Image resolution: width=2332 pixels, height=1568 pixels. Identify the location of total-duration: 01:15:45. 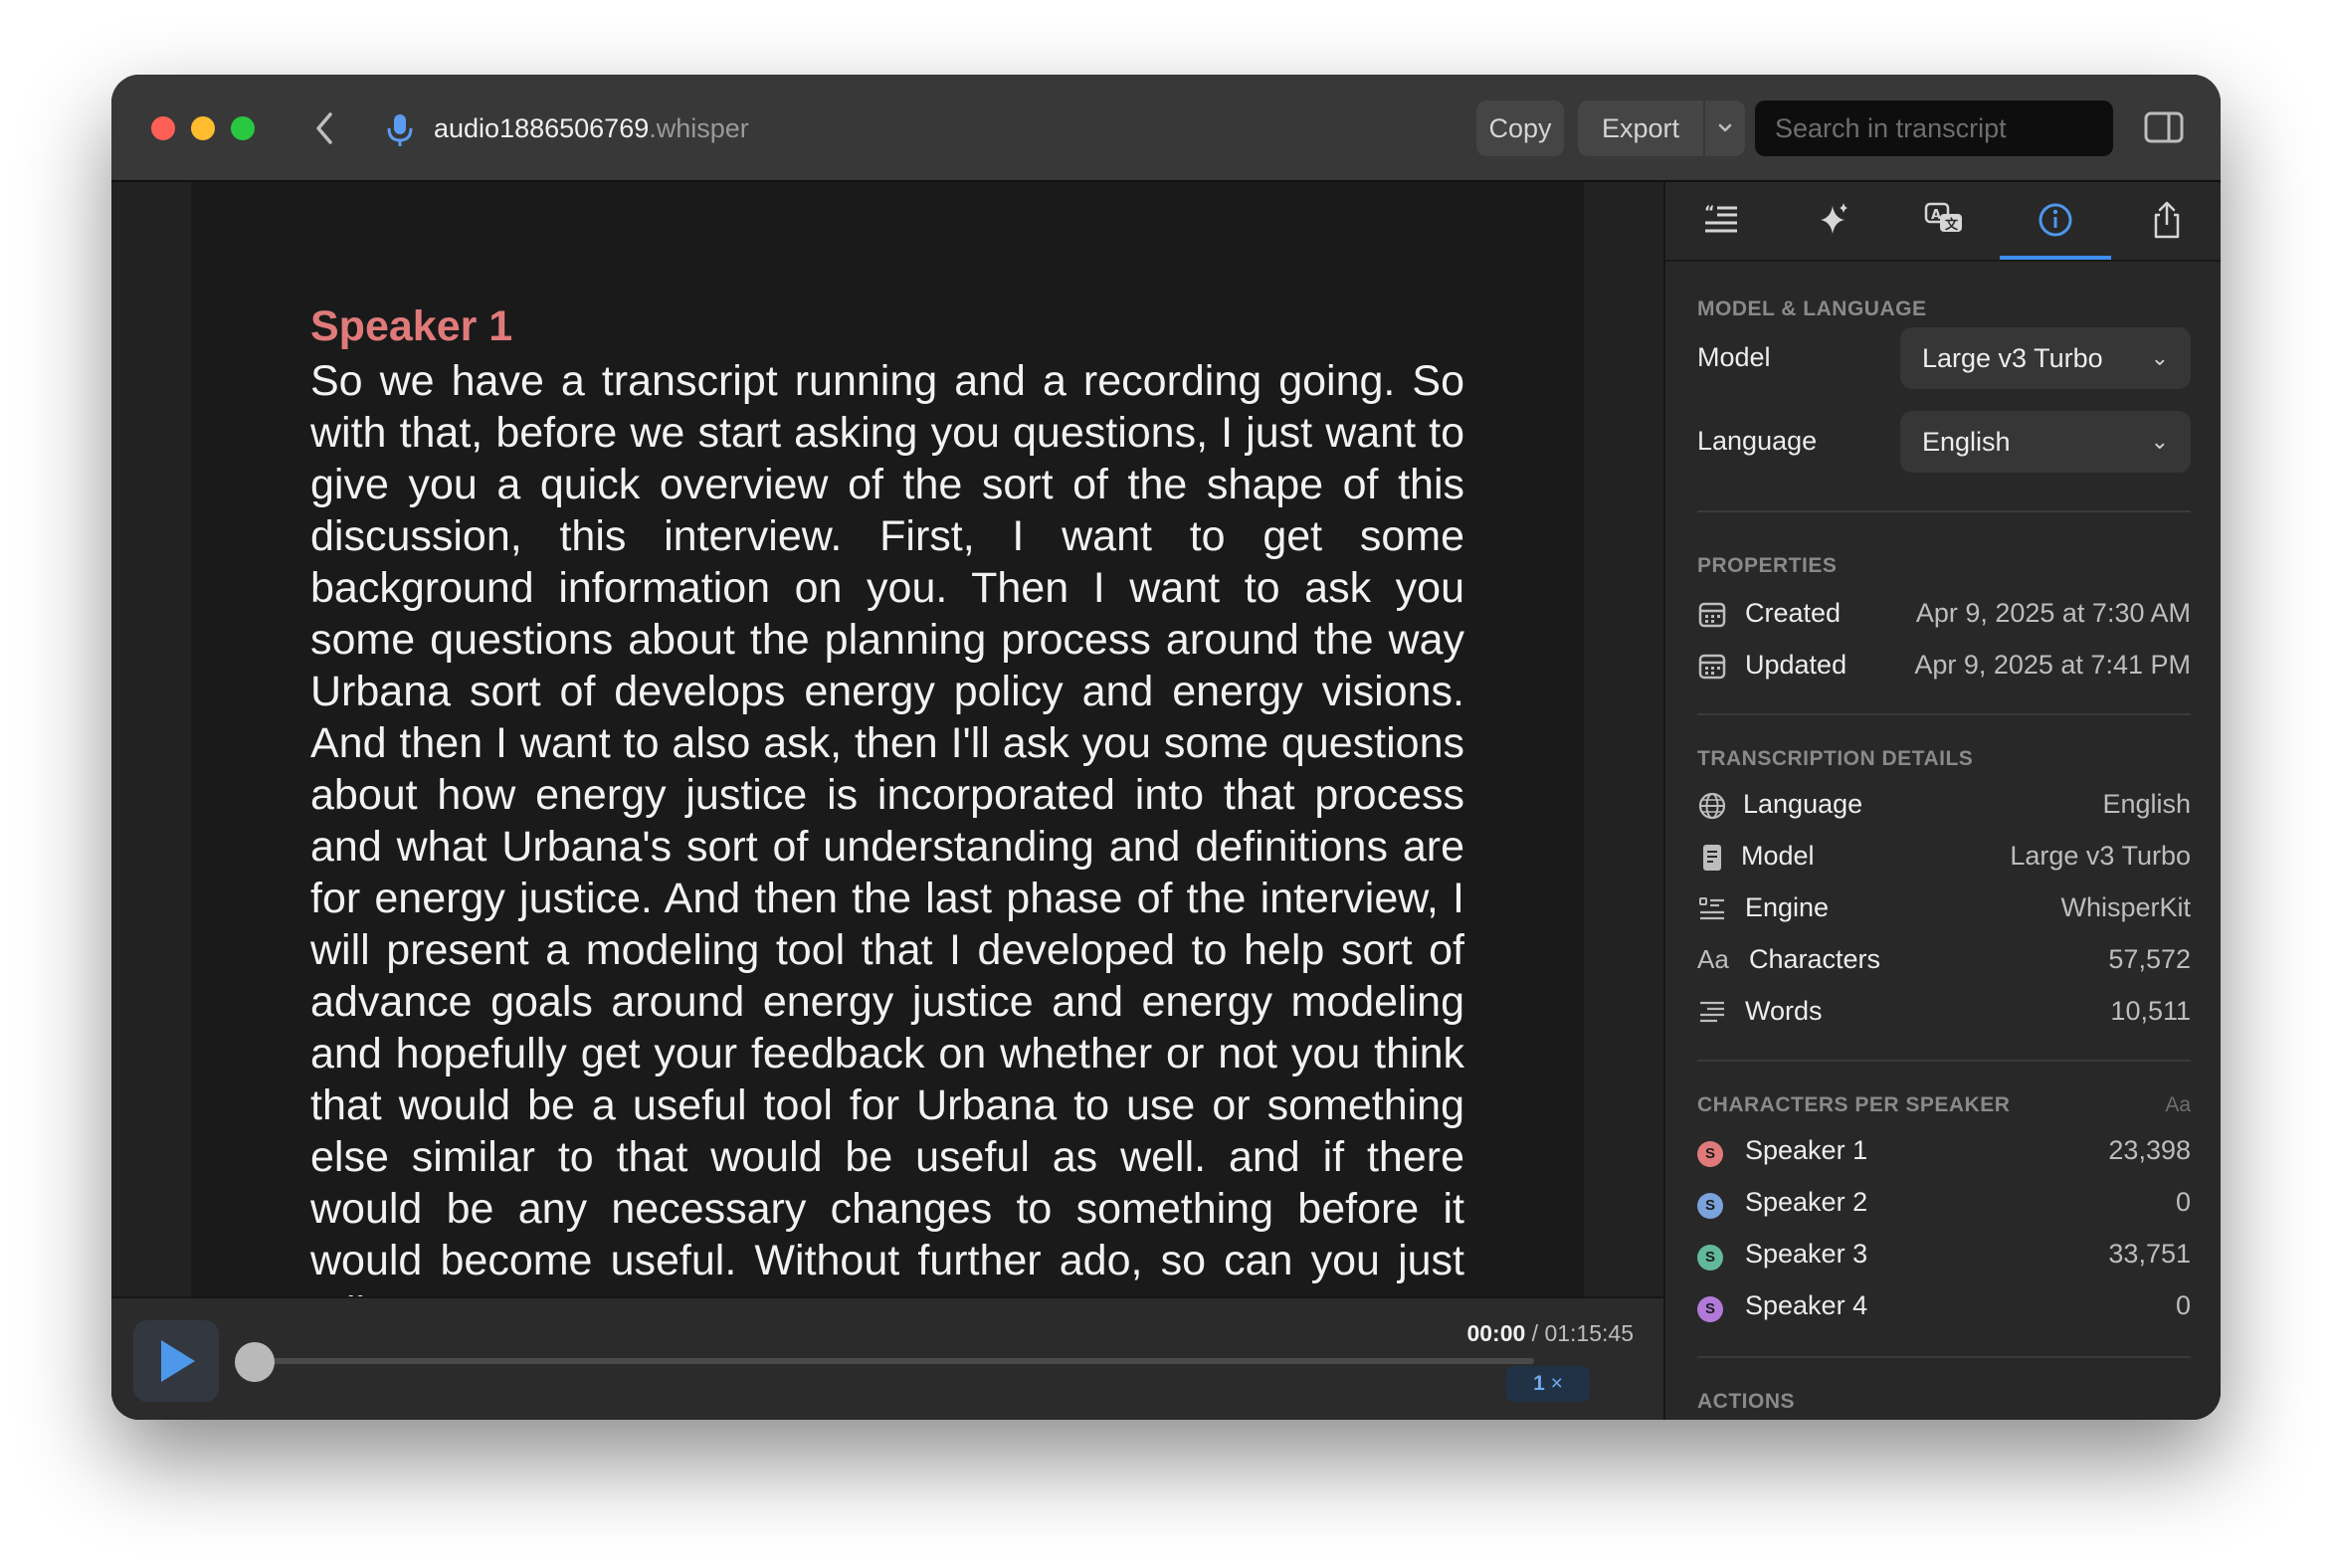
(1589, 1333).